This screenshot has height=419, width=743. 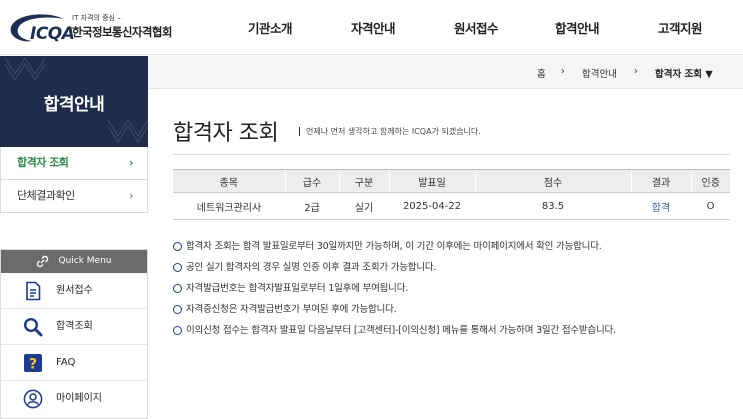 What do you see at coordinates (312, 206) in the screenshot?
I see `cell-grade: 2급` at bounding box center [312, 206].